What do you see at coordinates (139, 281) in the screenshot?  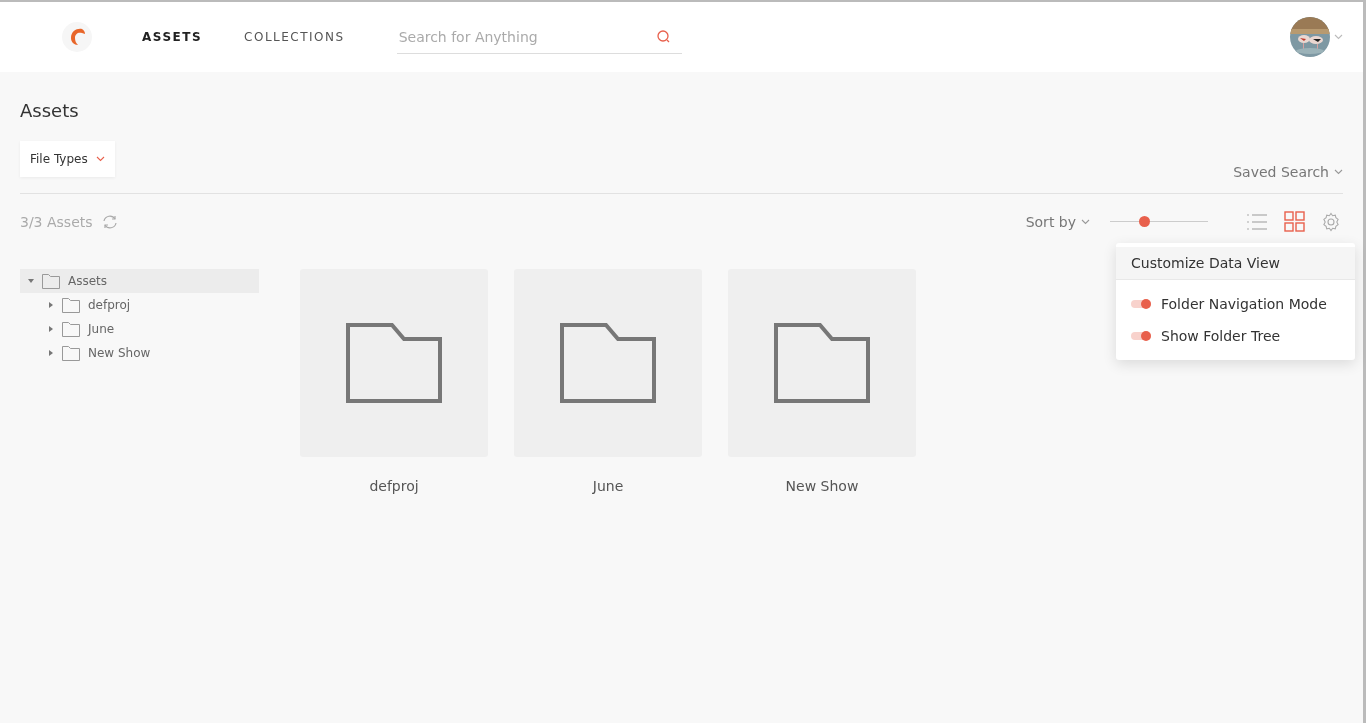 I see `tree-item: Assets` at bounding box center [139, 281].